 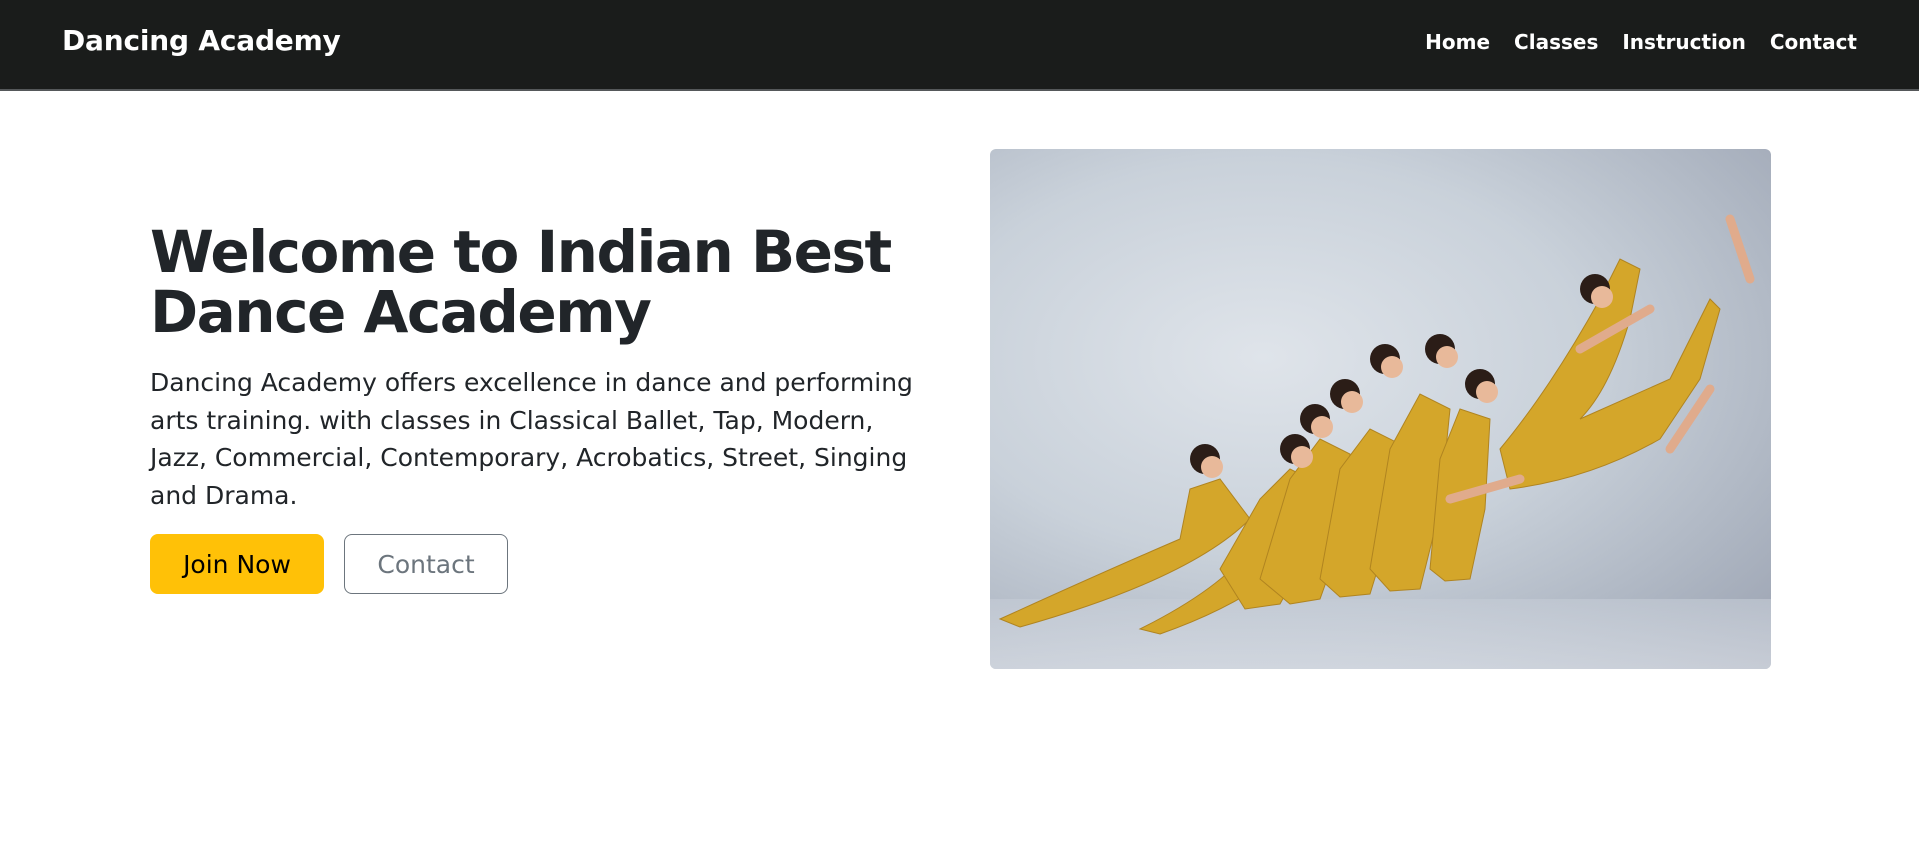 I want to click on nav-menu: Home Classes Instruction Contact, so click(x=1641, y=42).